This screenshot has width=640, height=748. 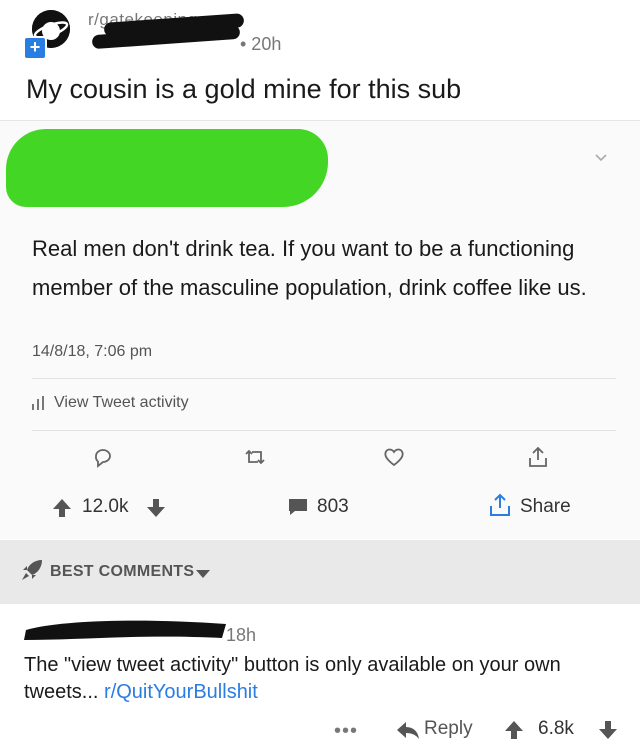 What do you see at coordinates (601, 158) in the screenshot?
I see `chevron-down-icon` at bounding box center [601, 158].